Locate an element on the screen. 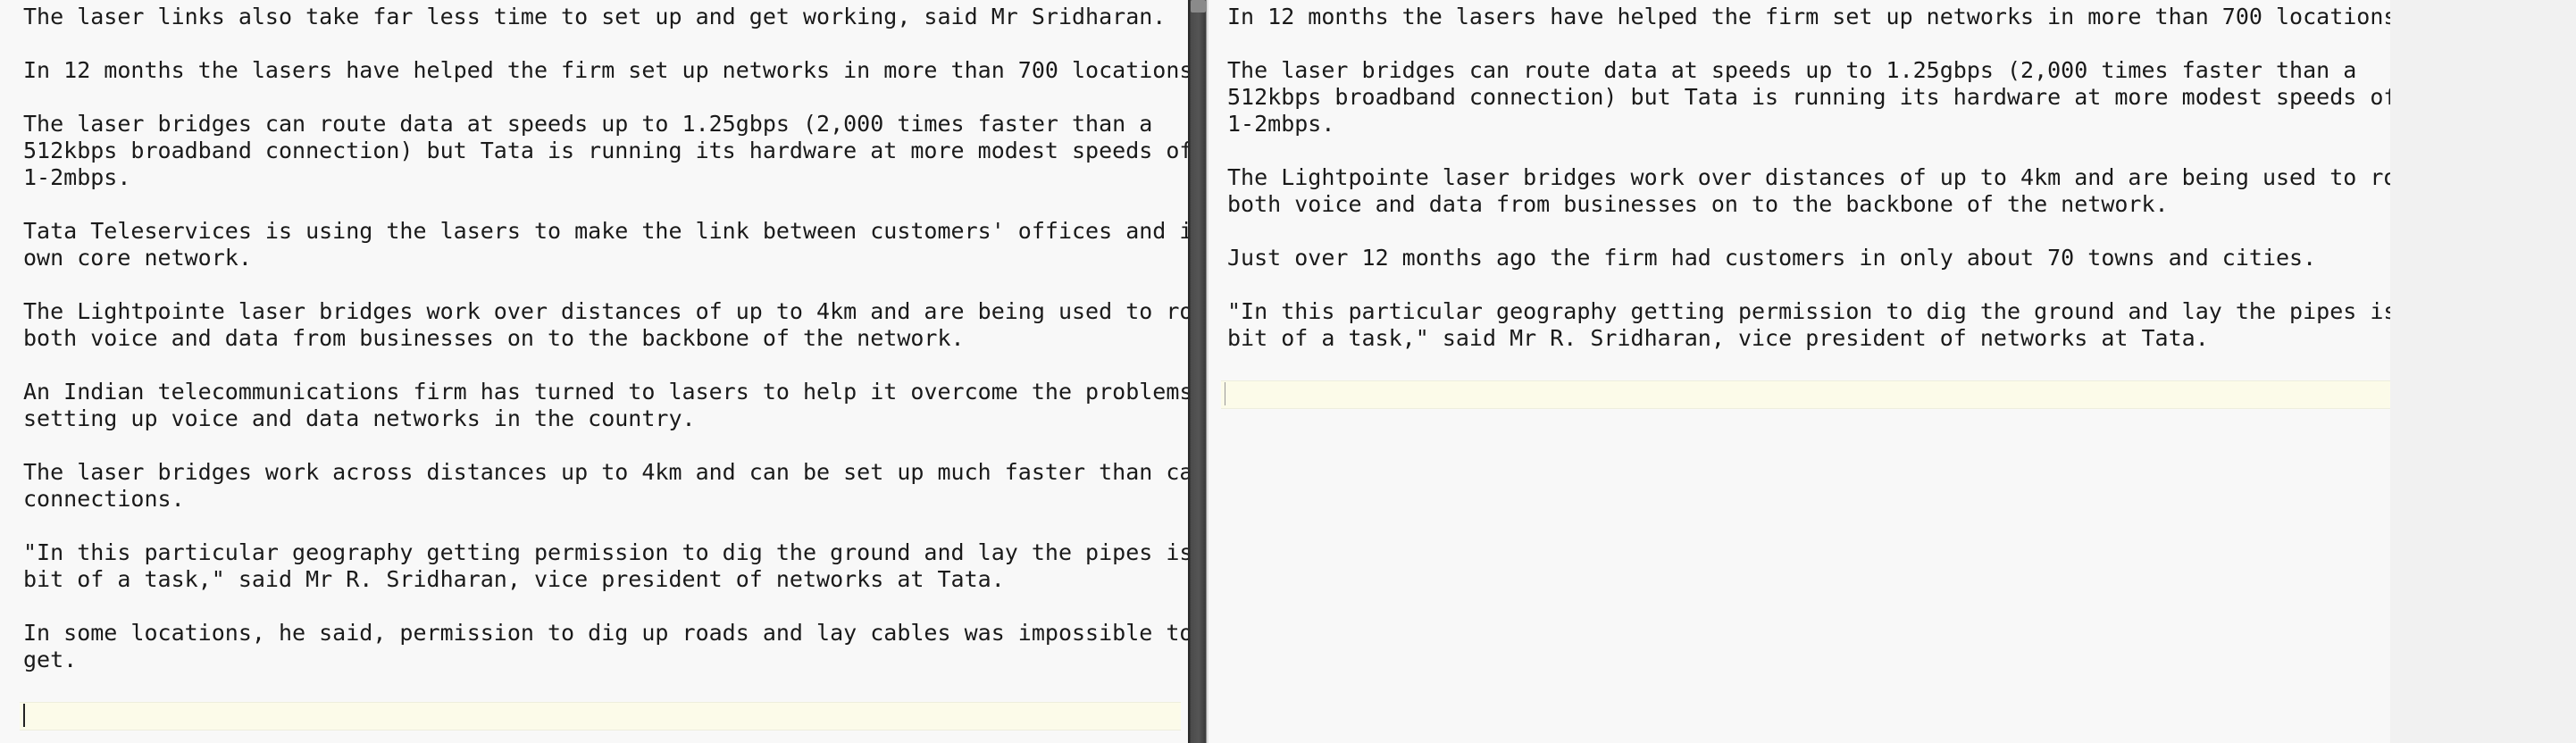  scrollbar-thumb is located at coordinates (1199, 6).